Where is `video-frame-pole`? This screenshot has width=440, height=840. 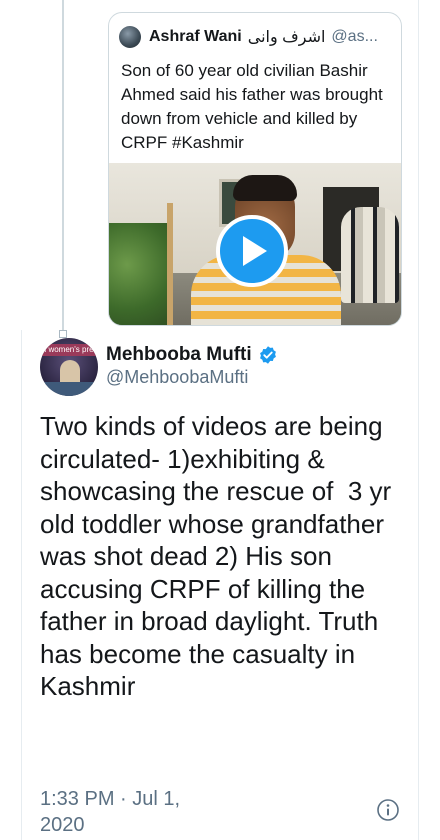 video-frame-pole is located at coordinates (170, 264).